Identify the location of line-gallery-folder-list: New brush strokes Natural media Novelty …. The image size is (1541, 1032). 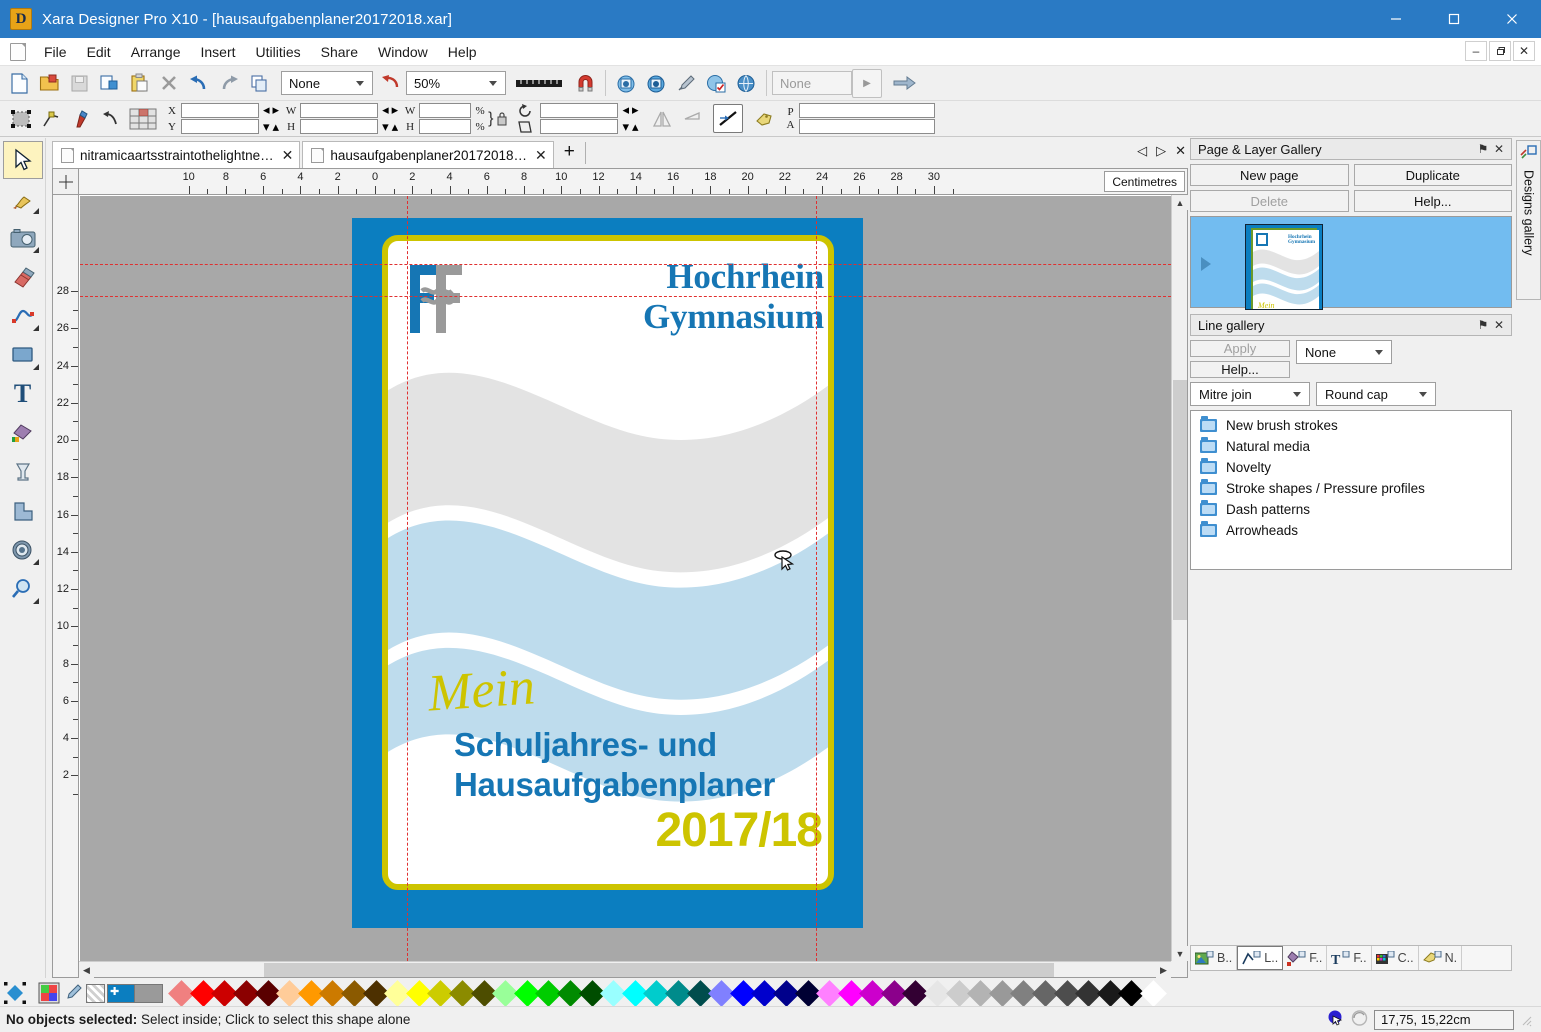
(1351, 490).